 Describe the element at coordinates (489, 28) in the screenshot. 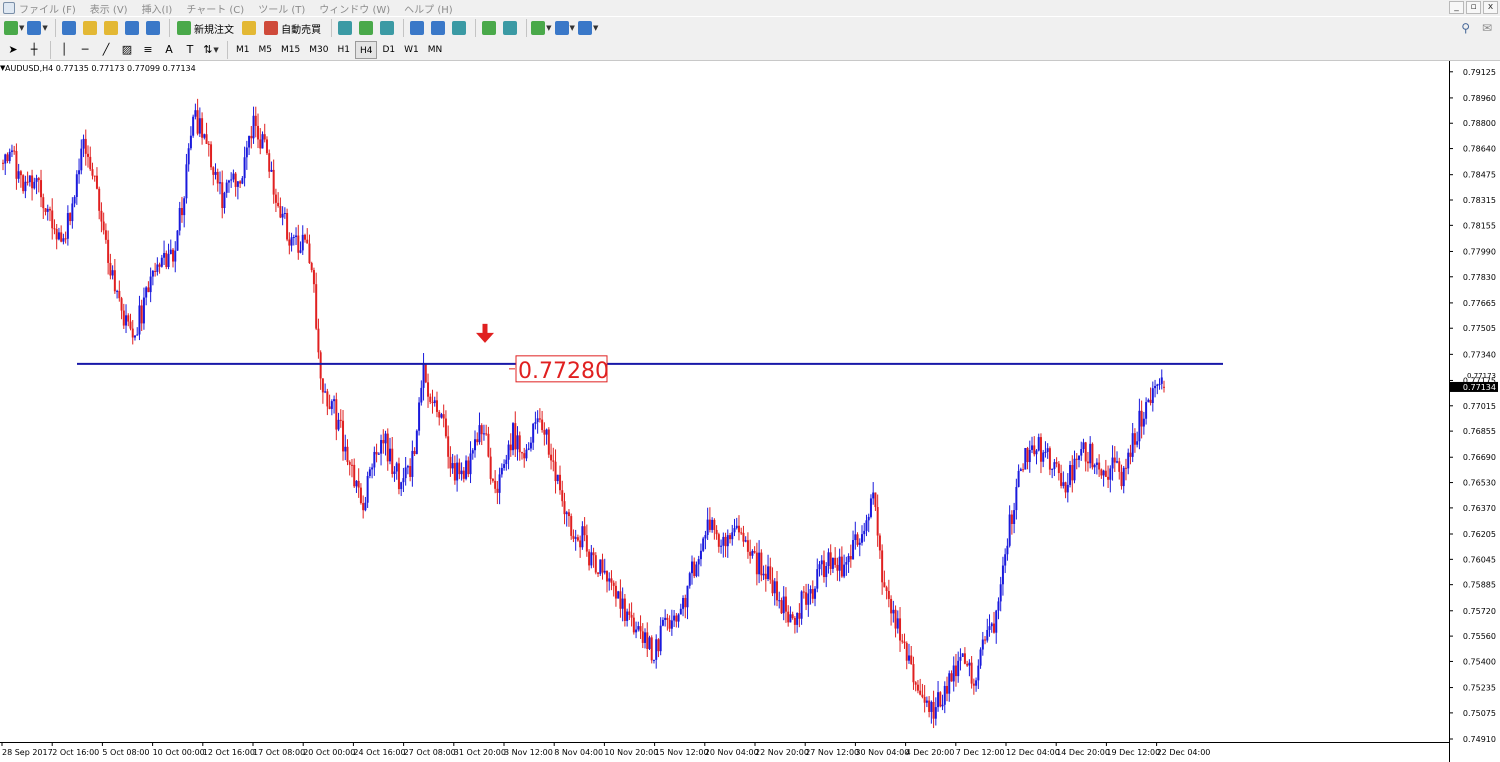

I see `auto-scroll-button` at that location.